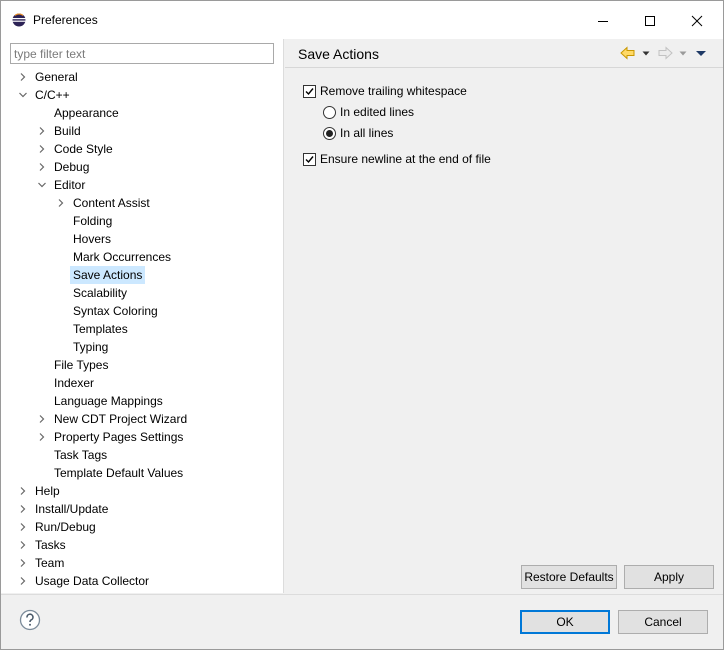  I want to click on tree-item: Code Style, so click(142, 149).